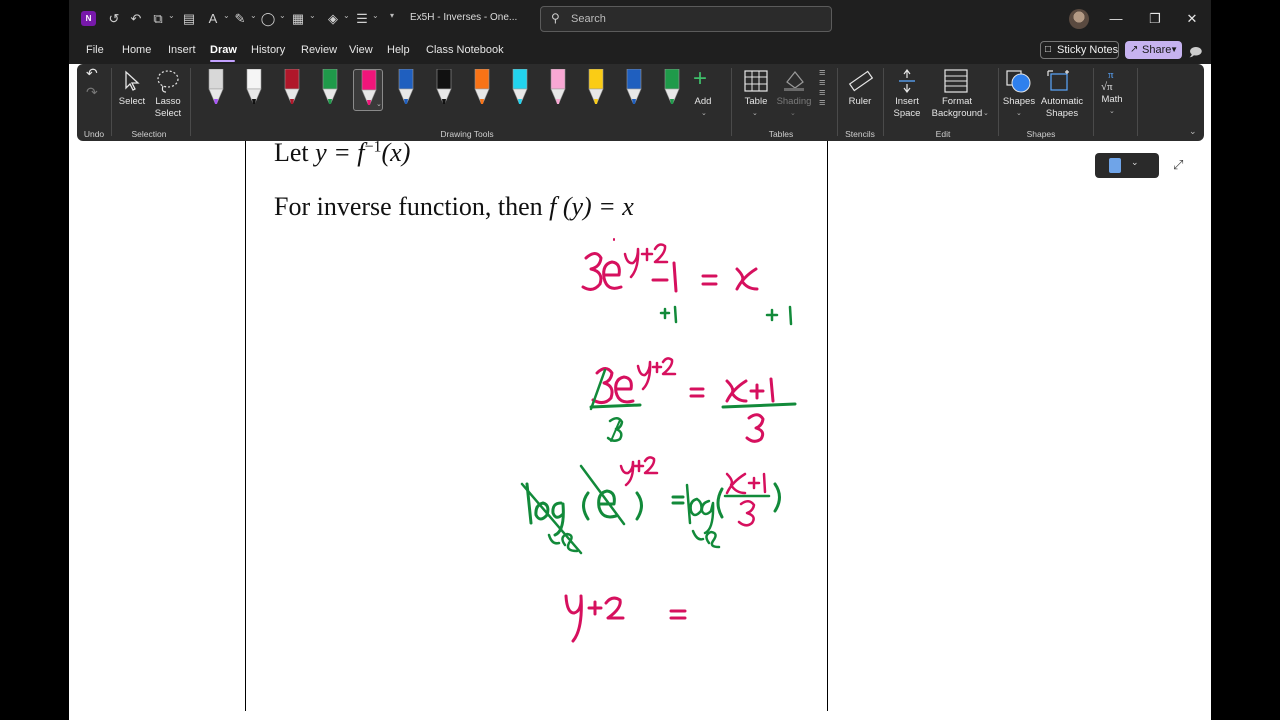 This screenshot has height=720, width=1280. I want to click on shading-button: Shading, so click(794, 102).